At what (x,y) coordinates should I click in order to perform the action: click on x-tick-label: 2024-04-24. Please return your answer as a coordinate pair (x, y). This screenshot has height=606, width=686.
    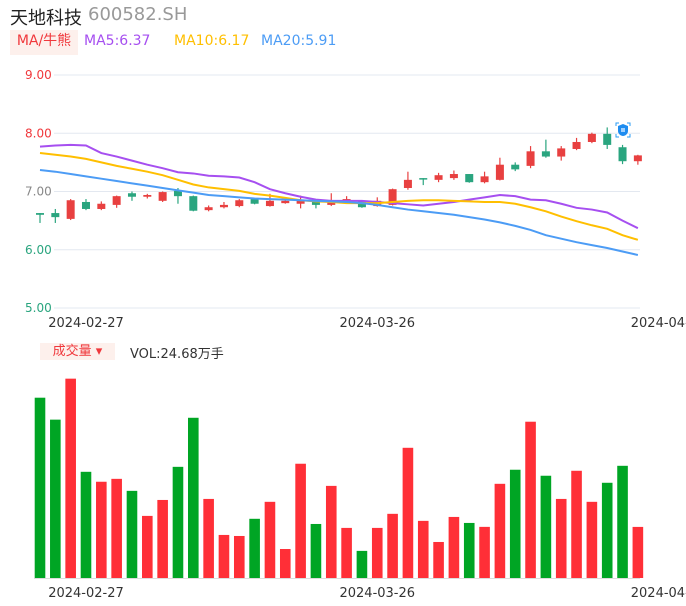
    Looking at the image, I should click on (658, 323).